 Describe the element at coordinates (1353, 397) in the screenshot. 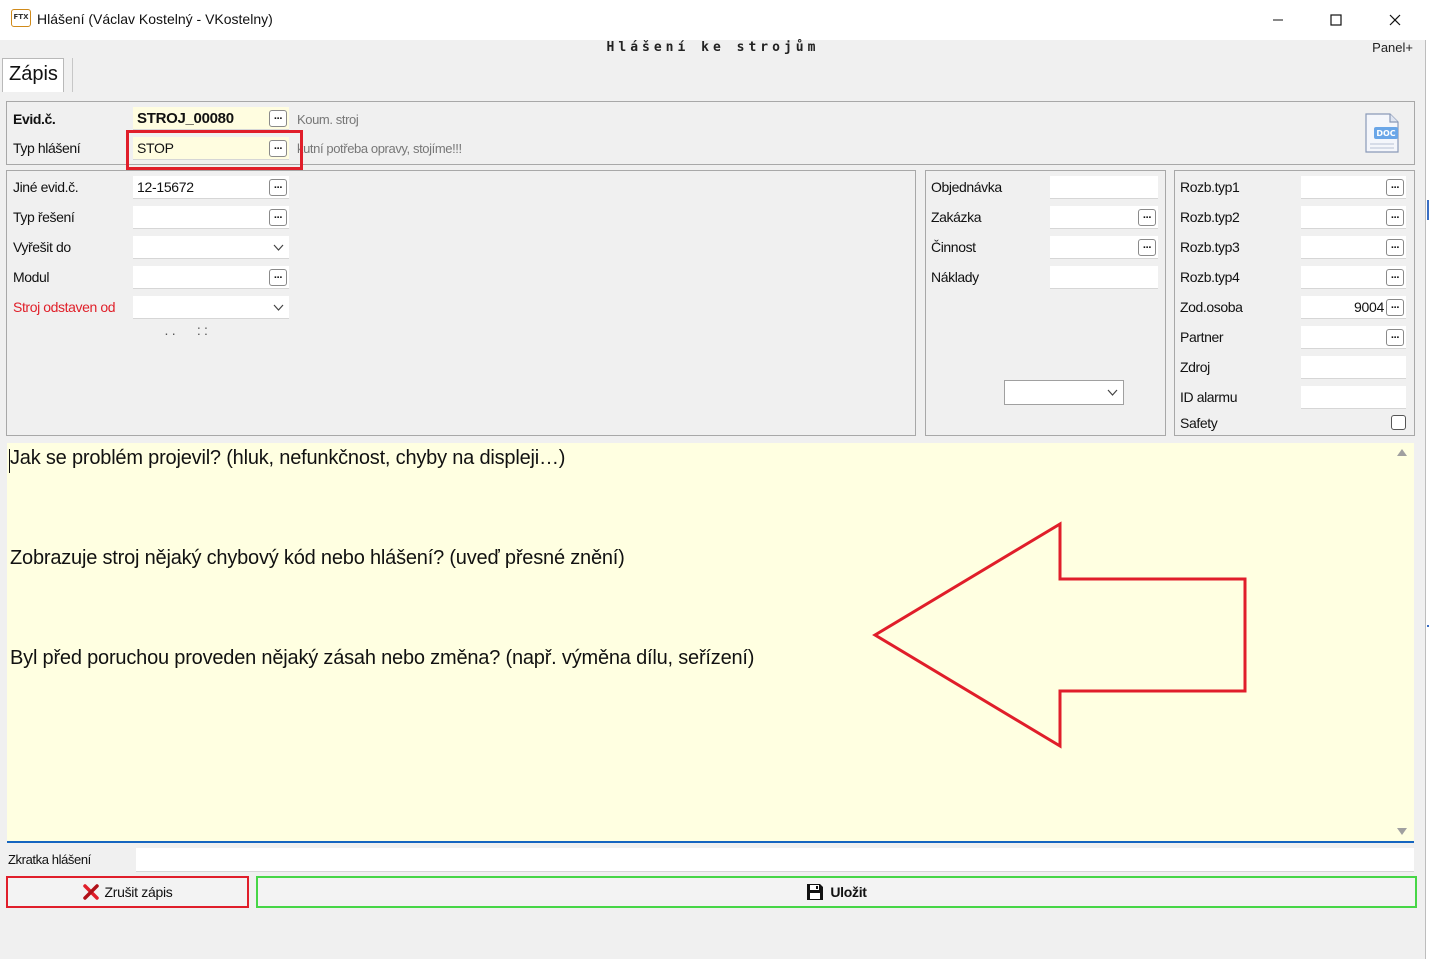

I see `id-alarmu-field` at that location.